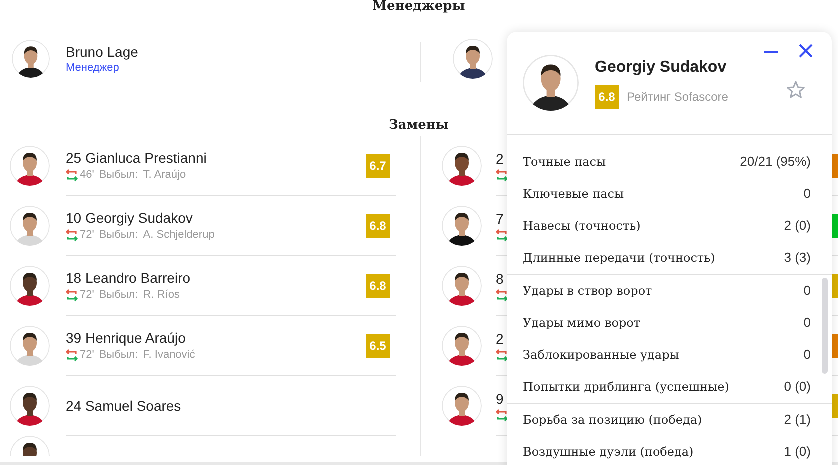 This screenshot has width=838, height=465. What do you see at coordinates (231, 405) in the screenshot?
I see `player-name: 24 Samuel Soares` at bounding box center [231, 405].